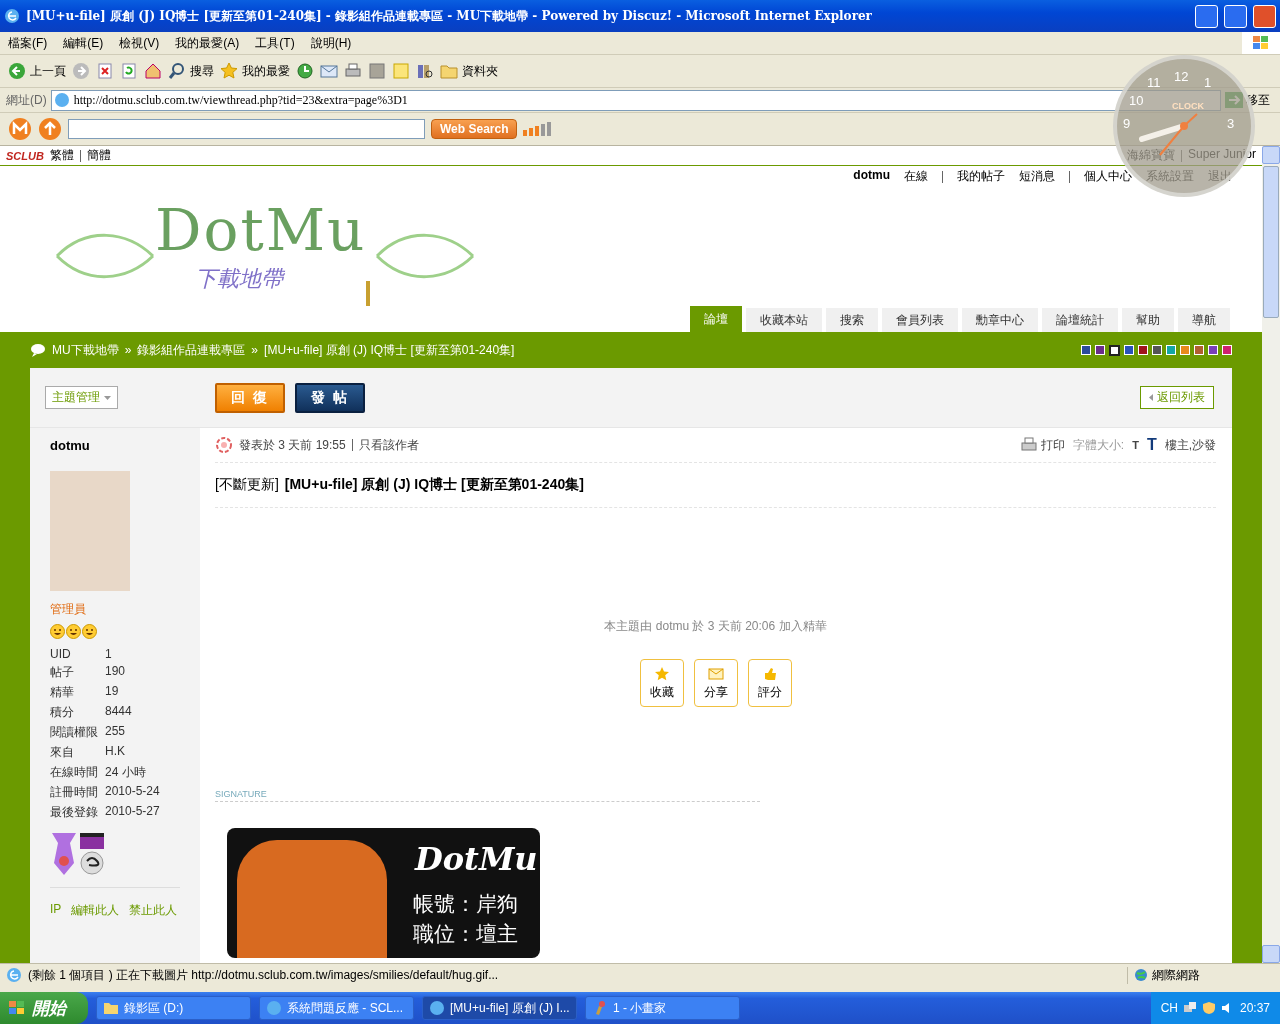 The height and width of the screenshot is (1024, 1280). Describe the element at coordinates (715, 673) in the screenshot. I see `envelope-icon` at that location.